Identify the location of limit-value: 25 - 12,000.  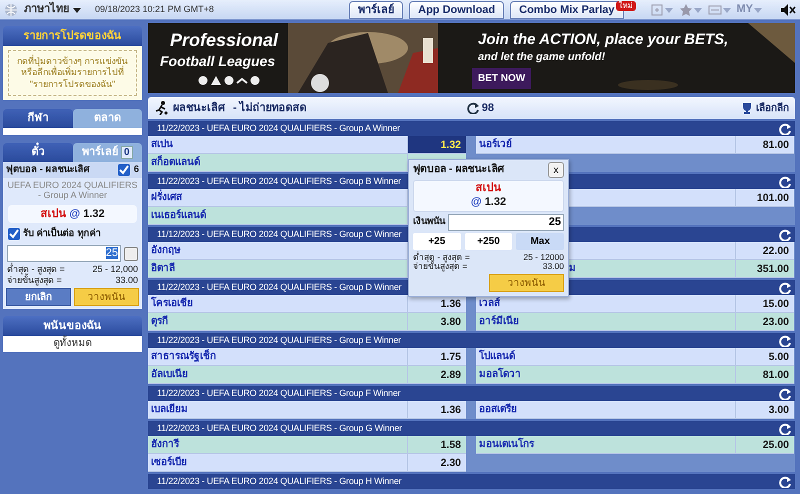
(115, 269).